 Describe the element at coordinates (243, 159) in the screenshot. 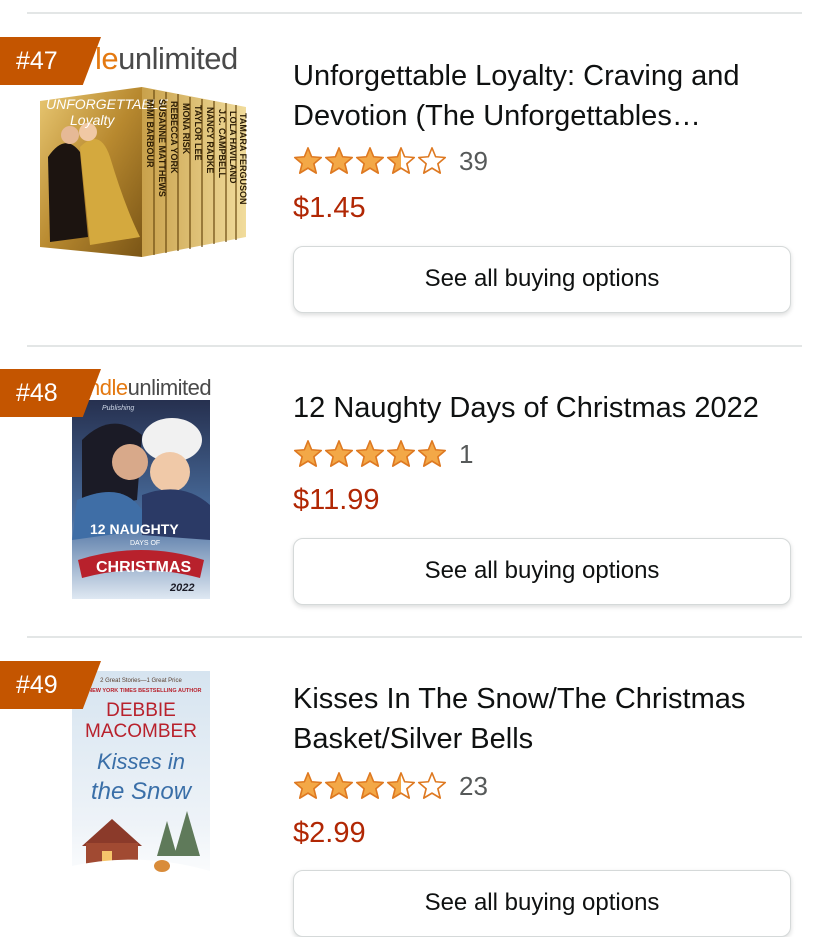

I see `svg-text: TAMARA FERGUSON` at that location.